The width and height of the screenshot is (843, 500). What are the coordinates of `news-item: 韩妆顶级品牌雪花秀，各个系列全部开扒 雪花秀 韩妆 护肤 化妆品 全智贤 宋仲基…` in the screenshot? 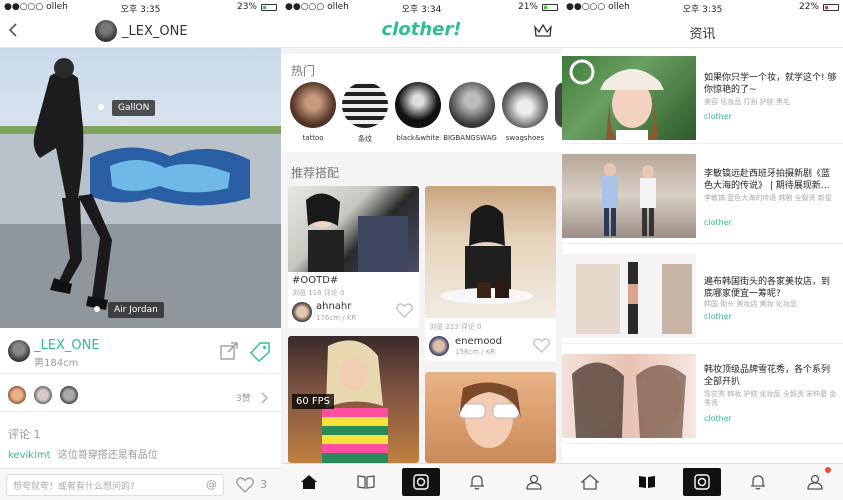 It's located at (702, 397).